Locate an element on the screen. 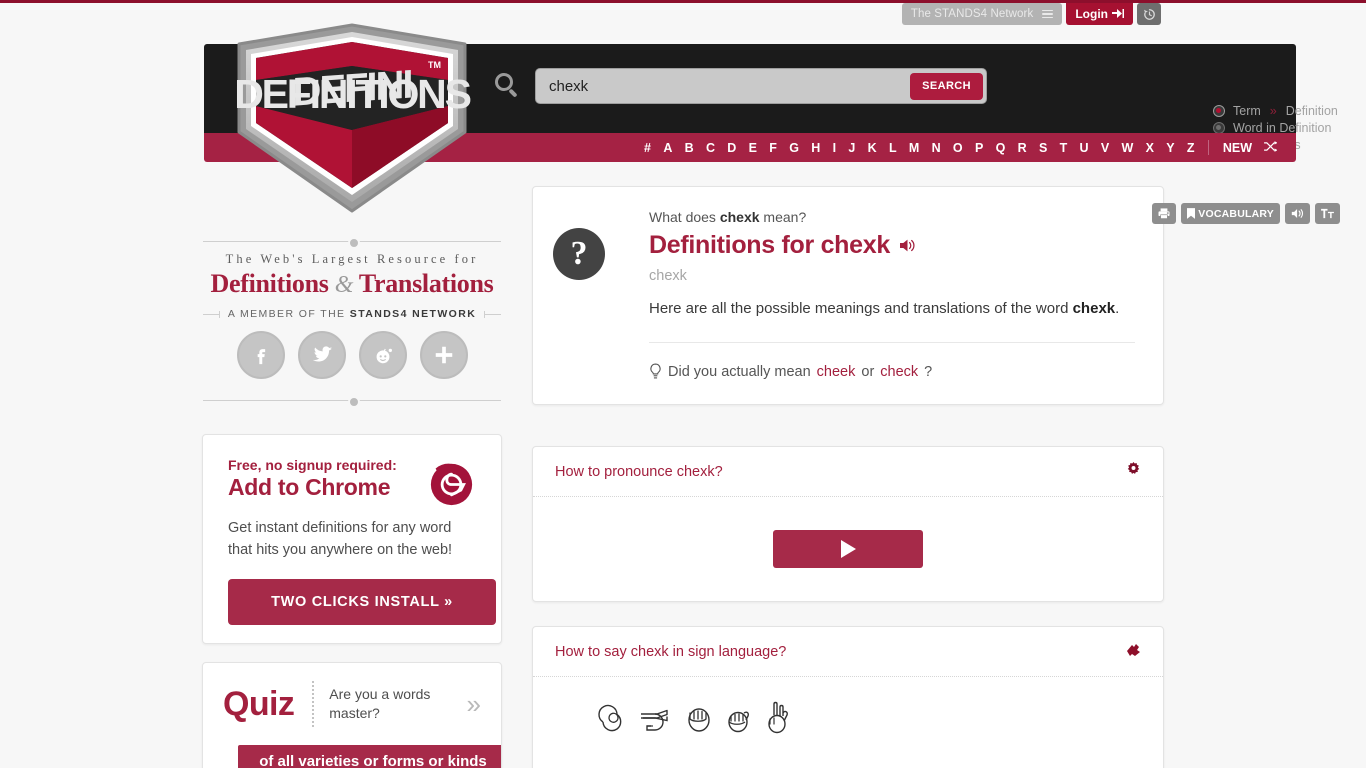 The height and width of the screenshot is (768, 1366). facebook-button is located at coordinates (260, 355).